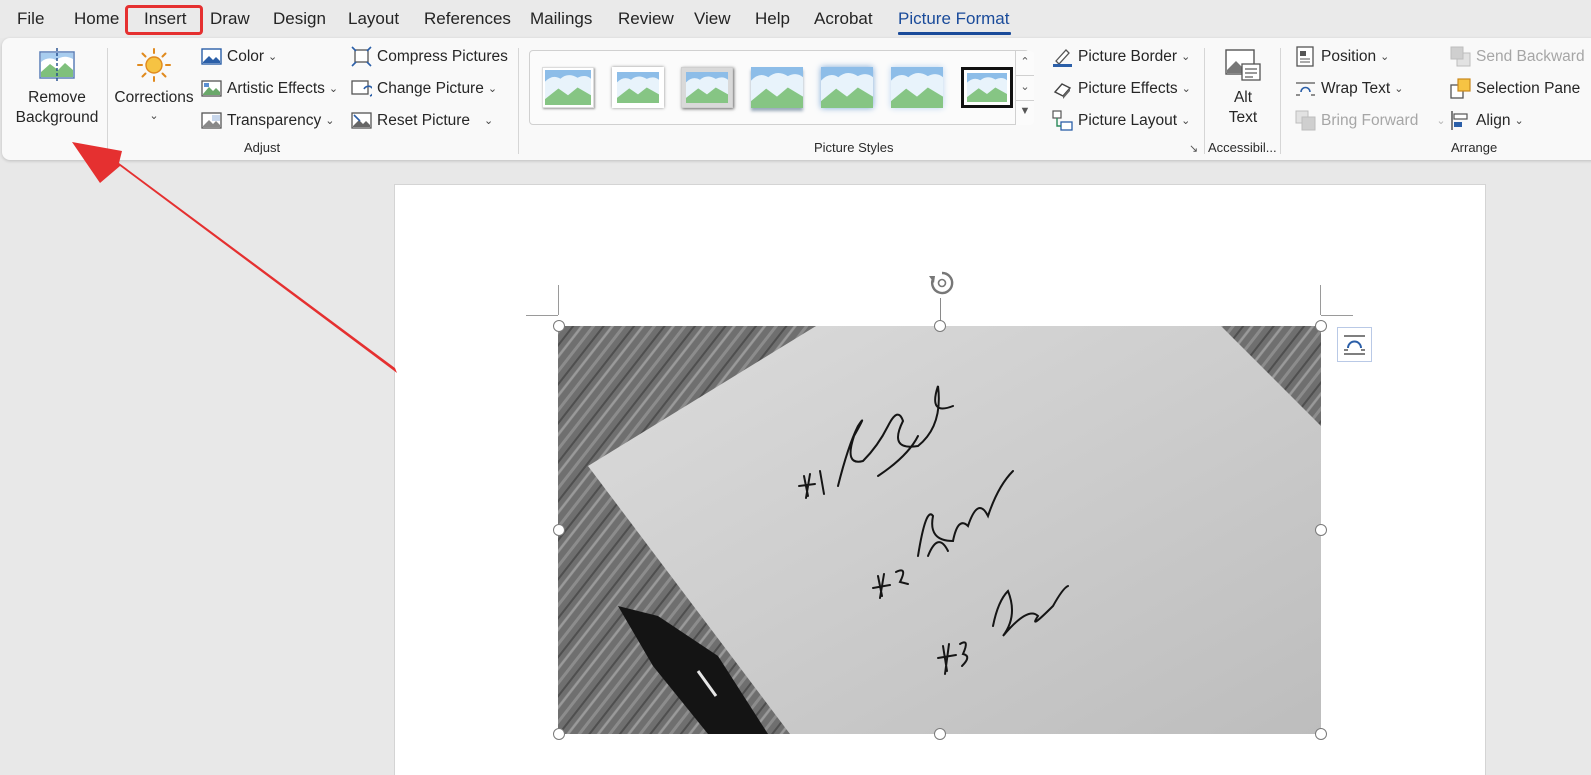 The image size is (1591, 775). I want to click on dialog-launcher-icon: ↘, so click(1193, 148).